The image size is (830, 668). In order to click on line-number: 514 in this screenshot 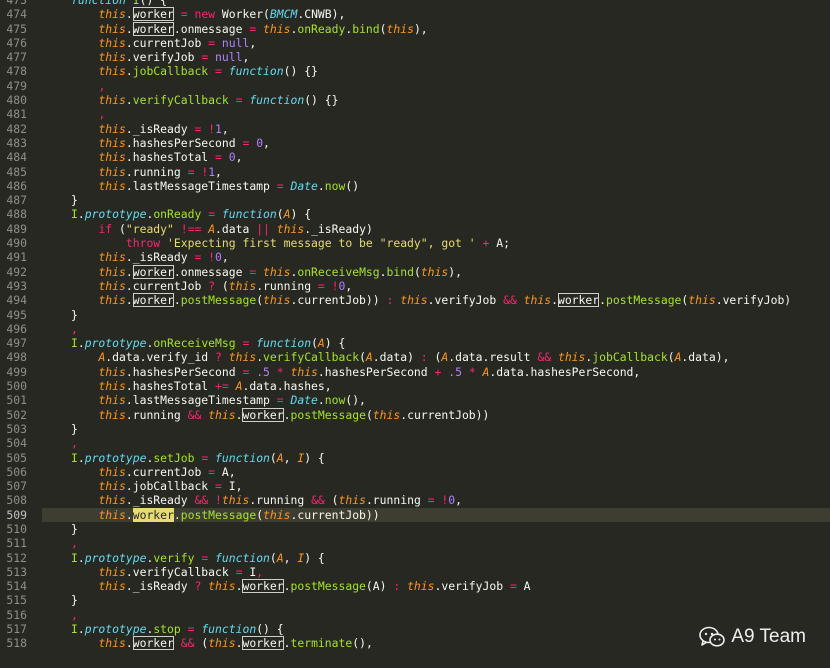, I will do `click(16, 586)`.